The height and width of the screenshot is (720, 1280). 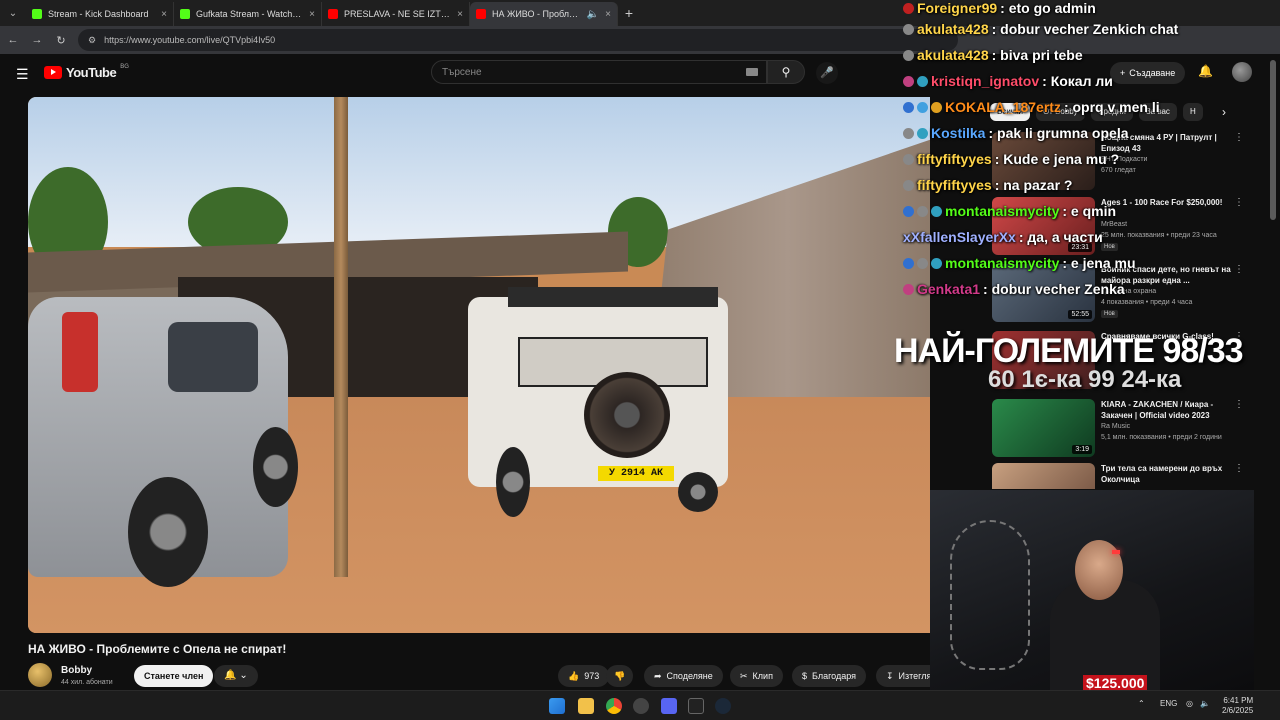 I want to click on webcam-streamer-head, so click(x=1099, y=570).